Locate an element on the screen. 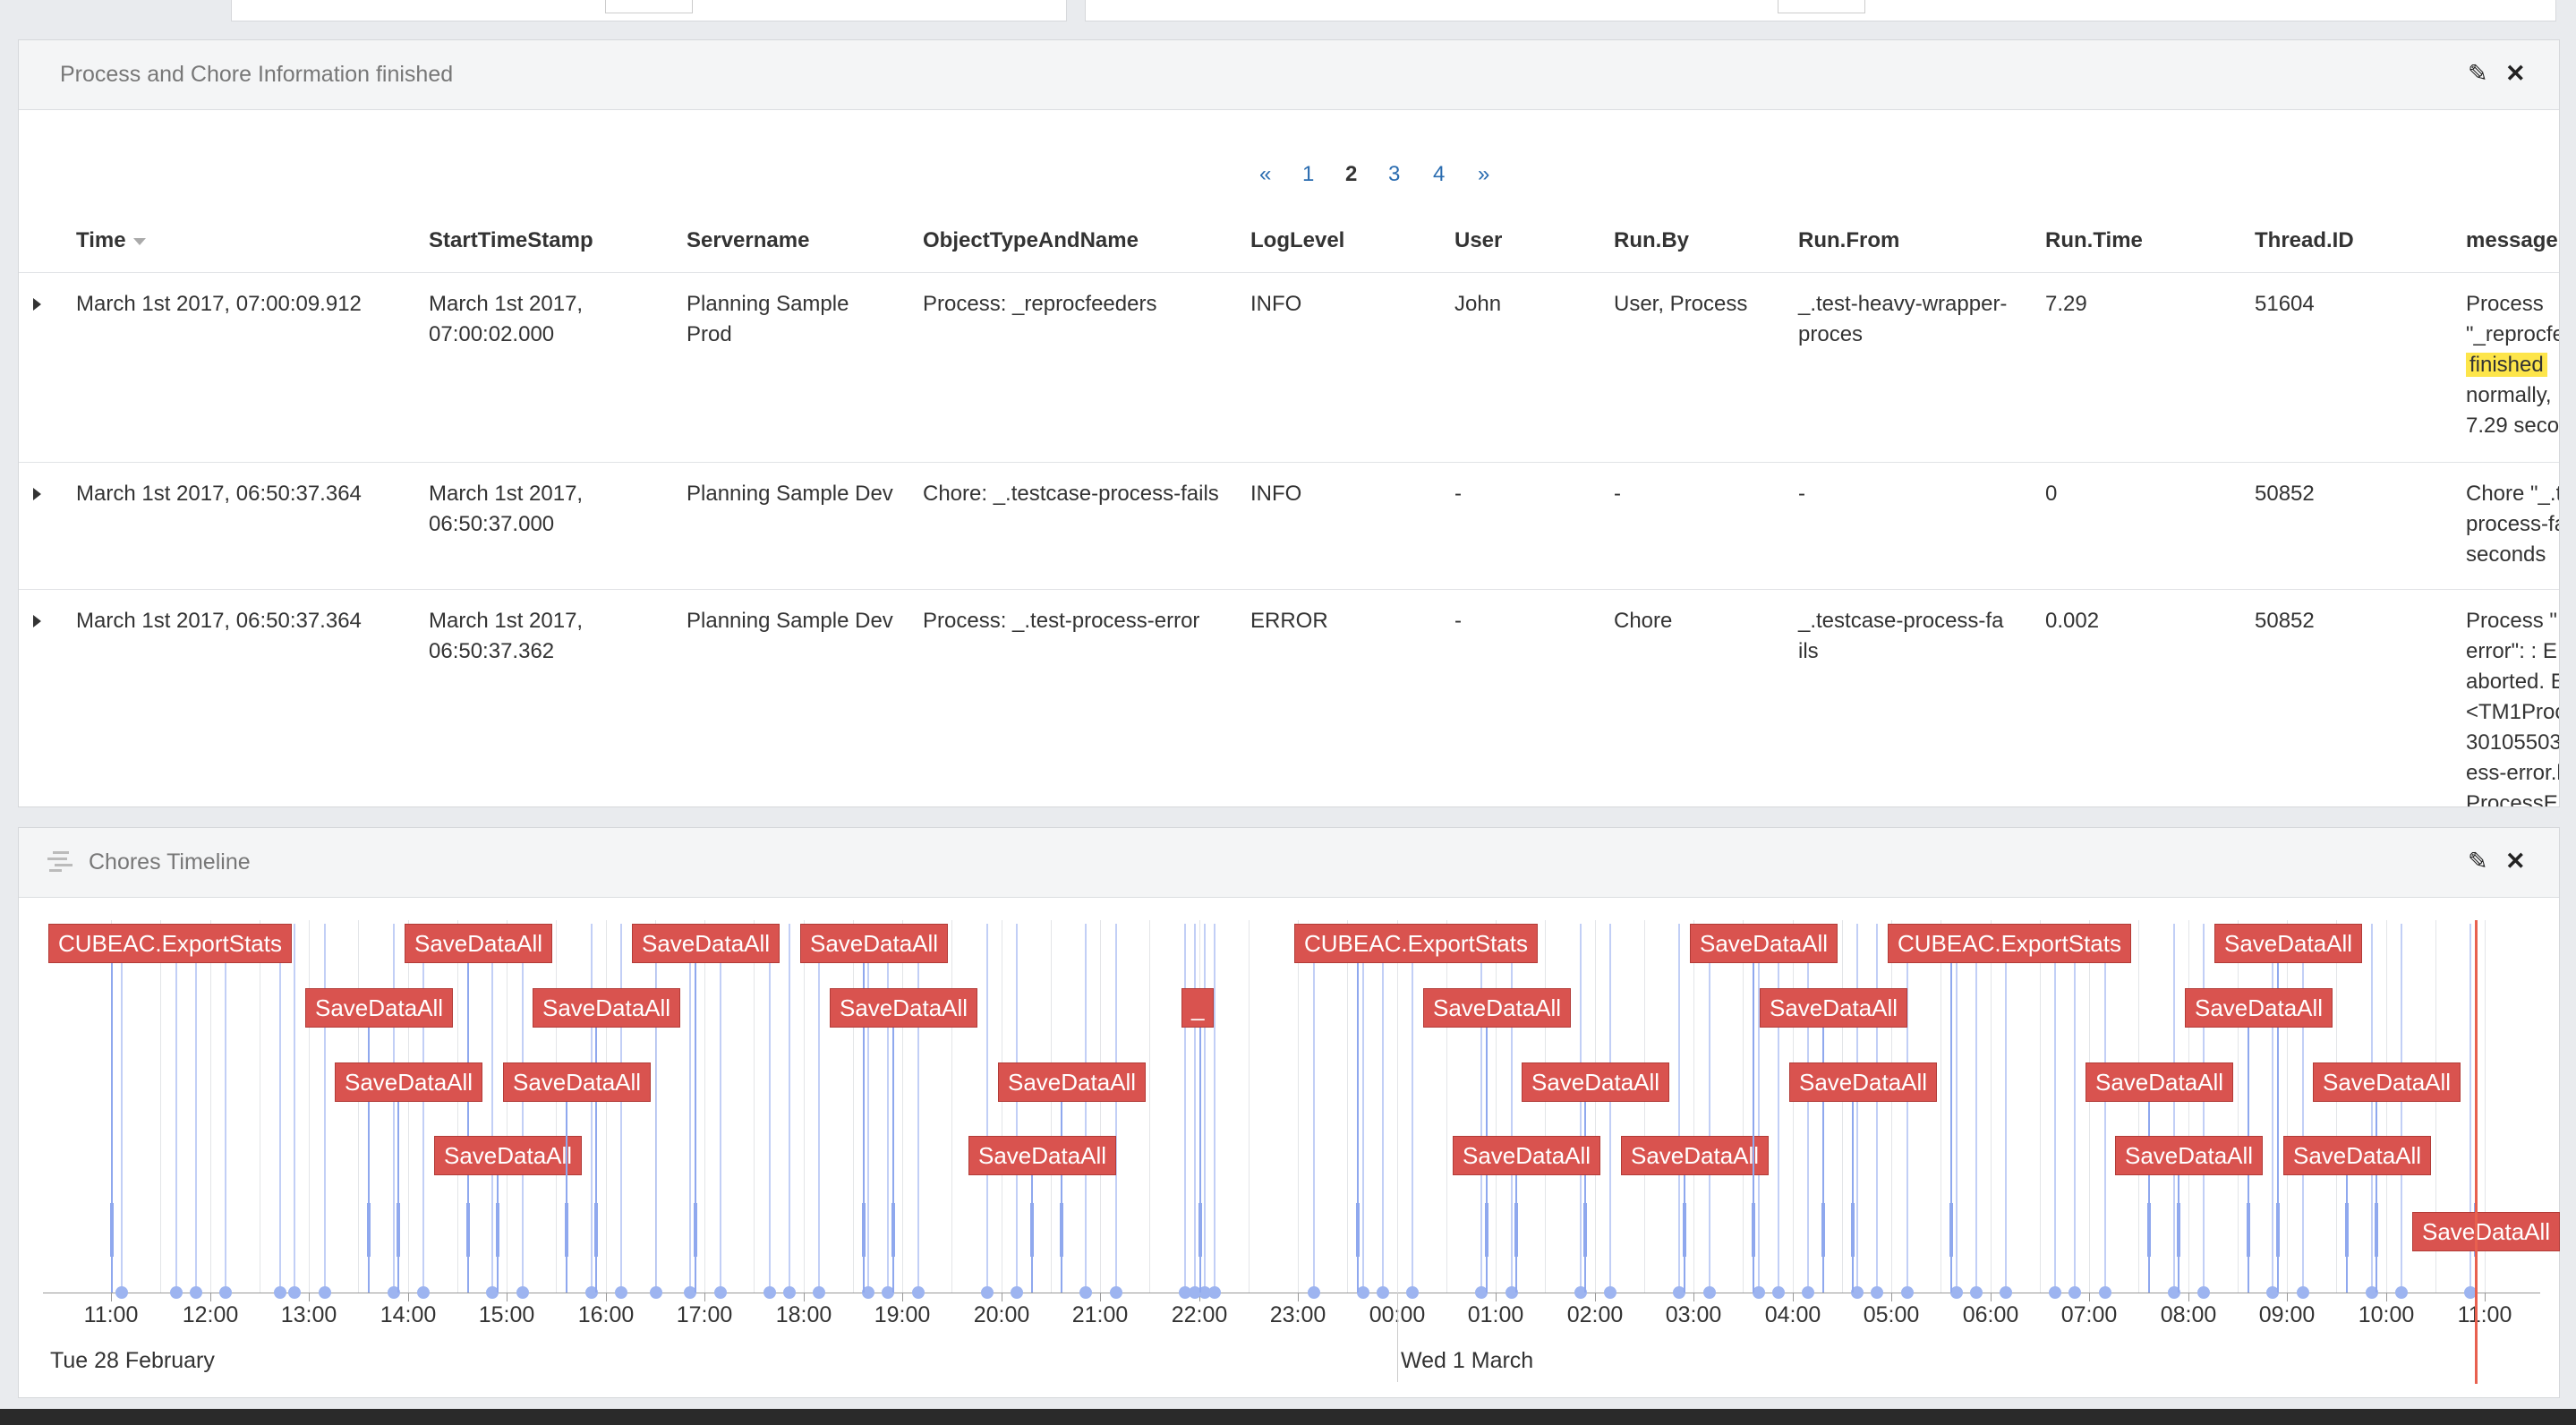 This screenshot has width=2576, height=1425. cell-starttimestamp-line: 06:50:37.000 is located at coordinates (492, 524).